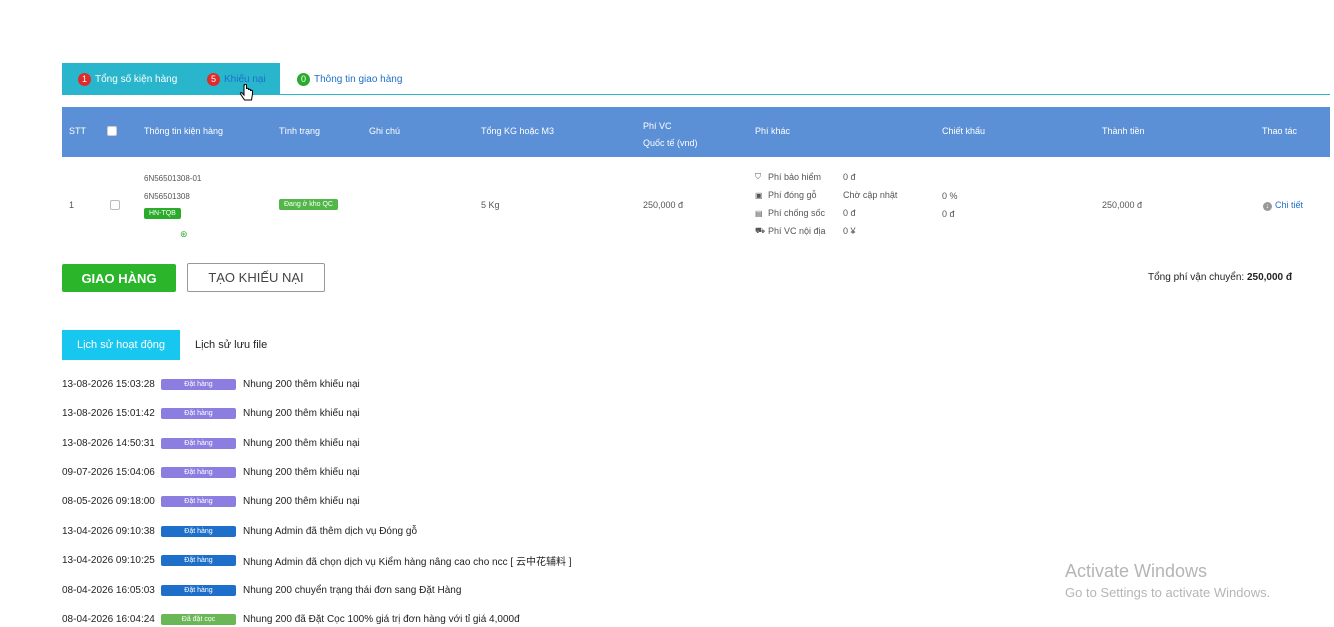  I want to click on col-intl-fee: Phí VC Quốc tế (vnd), so click(670, 135).